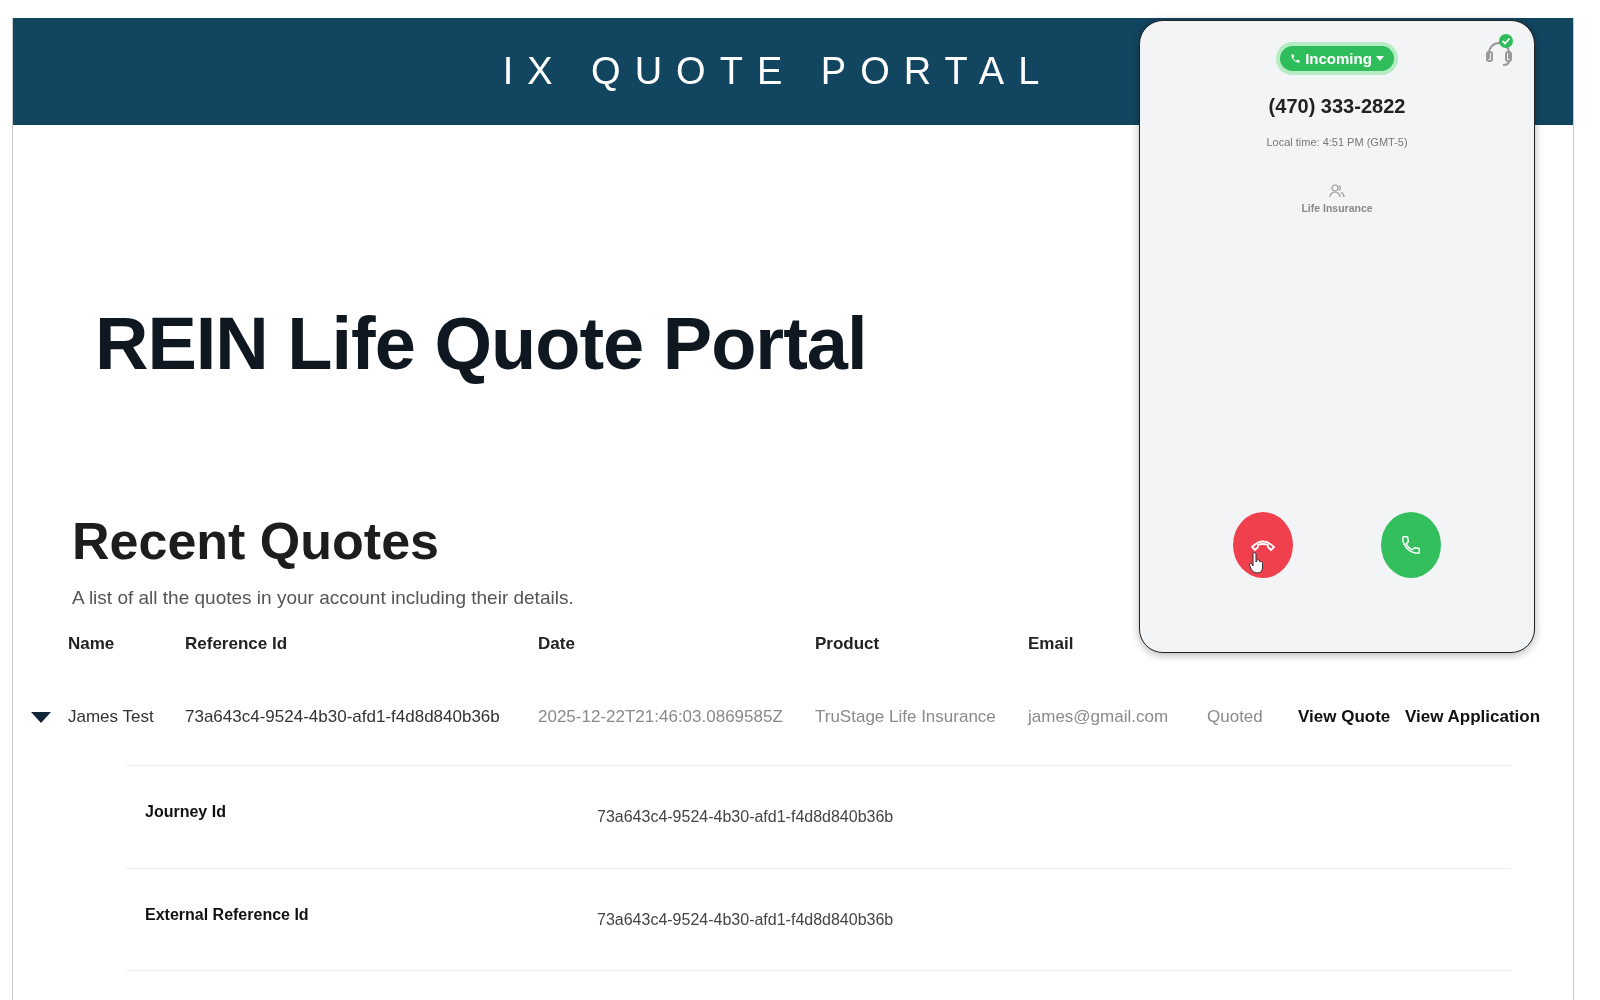 Image resolution: width=1600 pixels, height=1000 pixels. What do you see at coordinates (661, 717) in the screenshot?
I see `table-cell-text: 2025-12-22T21:46:03.0869585Z` at bounding box center [661, 717].